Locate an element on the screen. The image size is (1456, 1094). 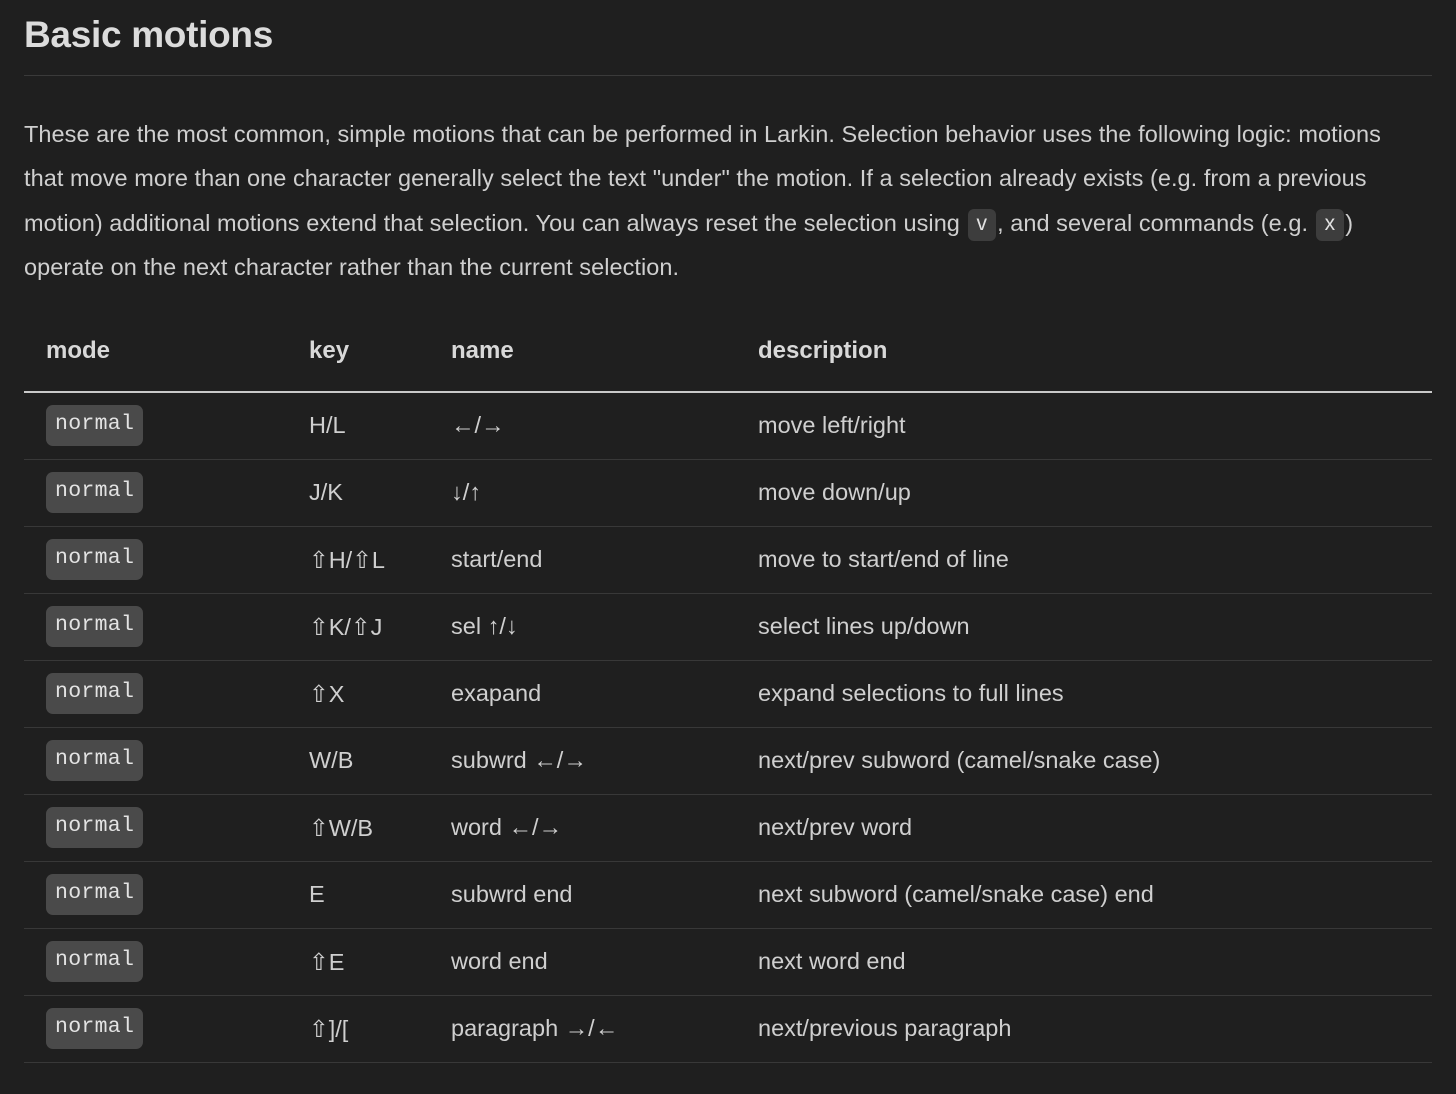
cell-key: J/K is located at coordinates (379, 493).